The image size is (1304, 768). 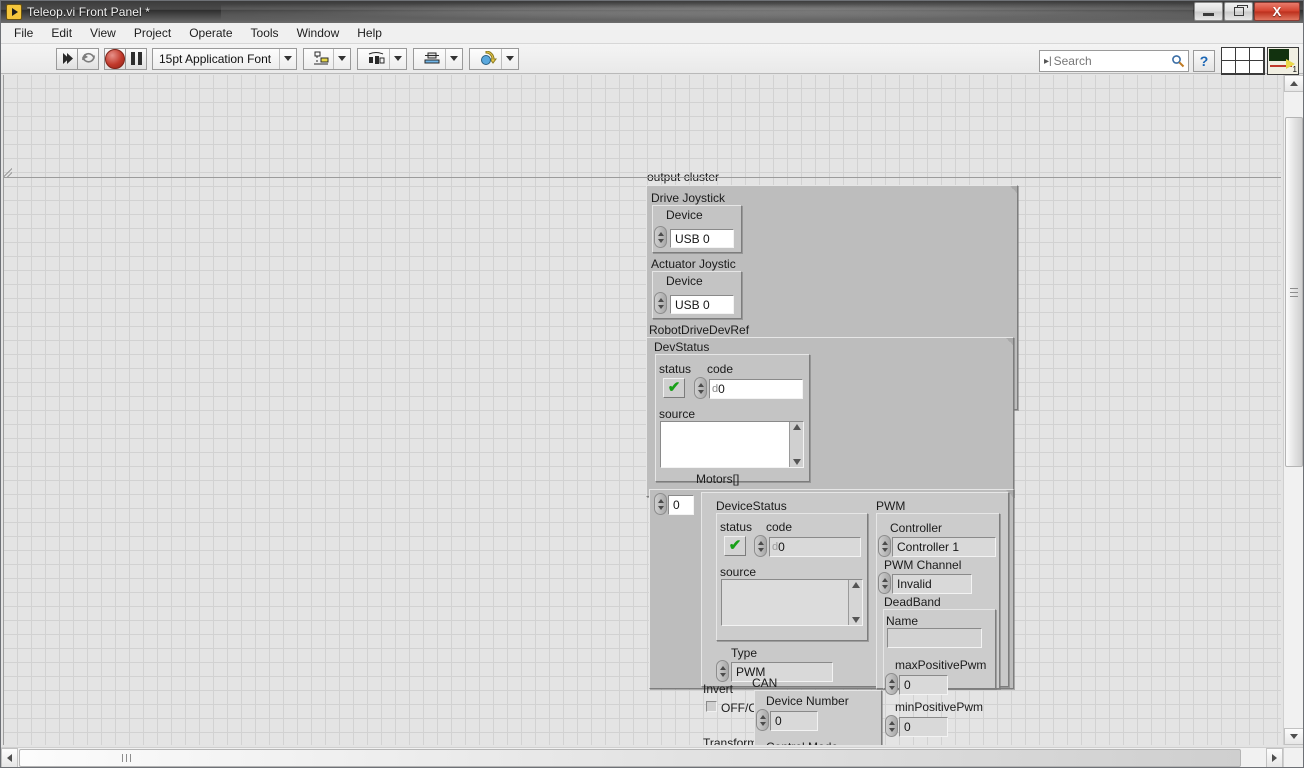 What do you see at coordinates (1204, 61) in the screenshot?
I see `context-help-icon: ?` at bounding box center [1204, 61].